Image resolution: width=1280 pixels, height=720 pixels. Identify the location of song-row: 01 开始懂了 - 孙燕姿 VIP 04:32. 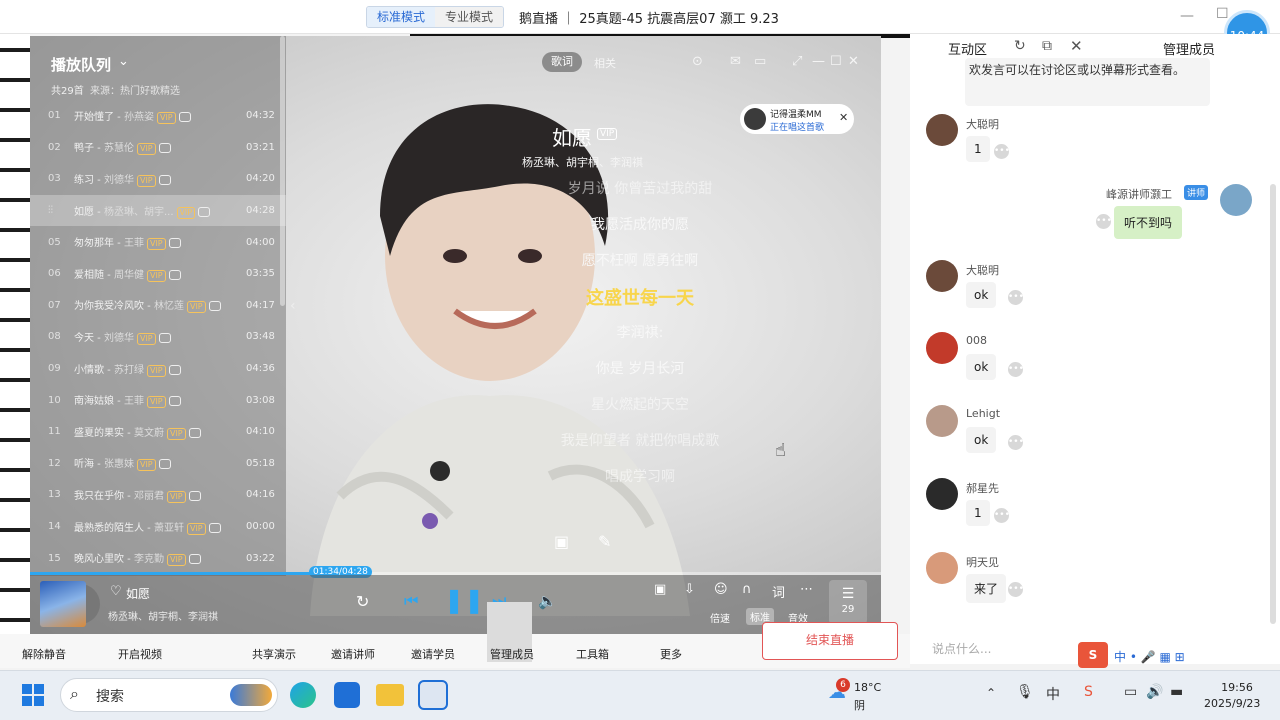
(158, 116).